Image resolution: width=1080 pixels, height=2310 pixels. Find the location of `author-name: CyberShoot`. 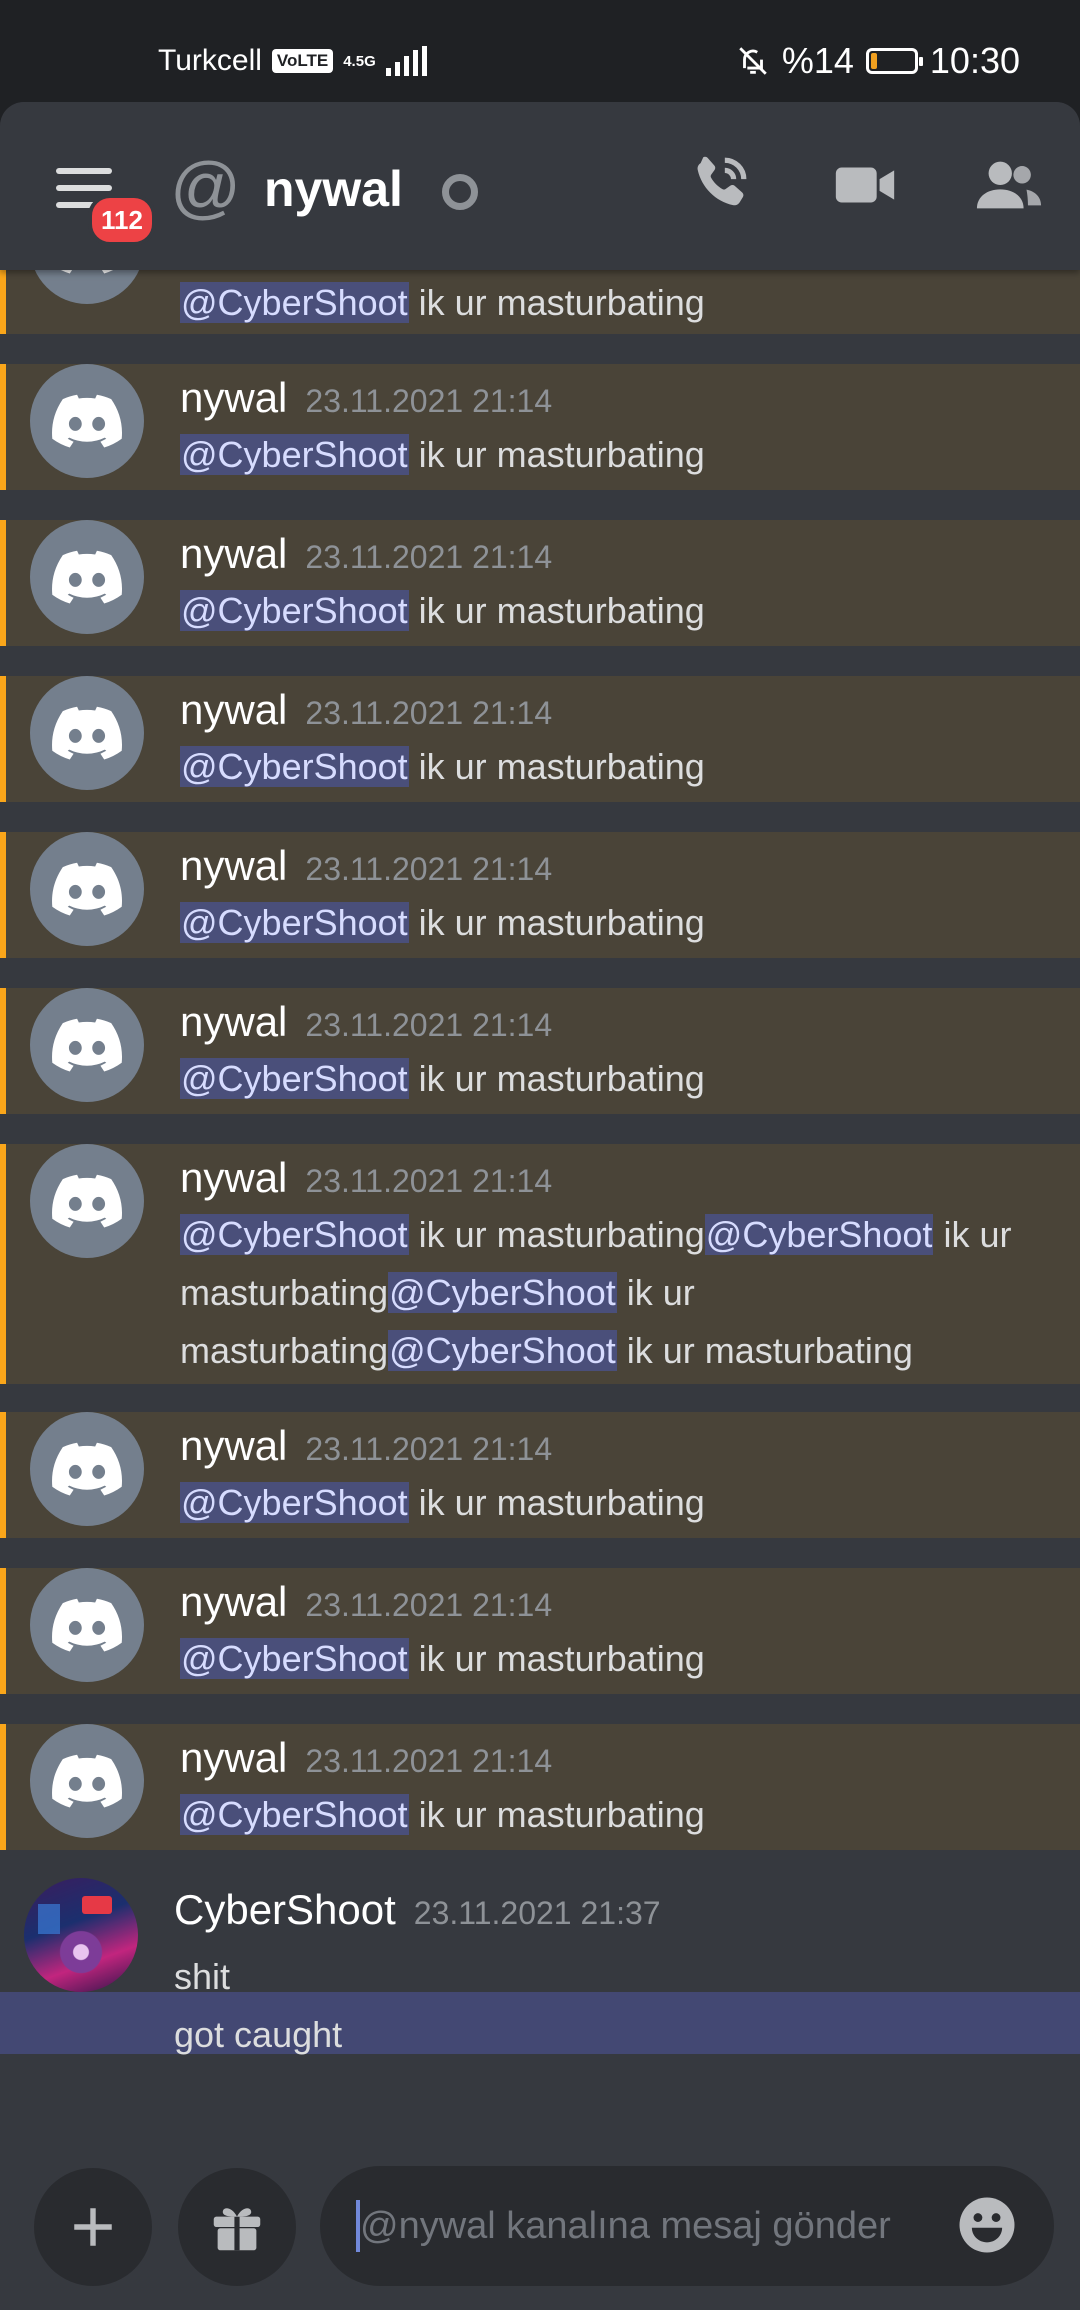

author-name: CyberShoot is located at coordinates (285, 1909).